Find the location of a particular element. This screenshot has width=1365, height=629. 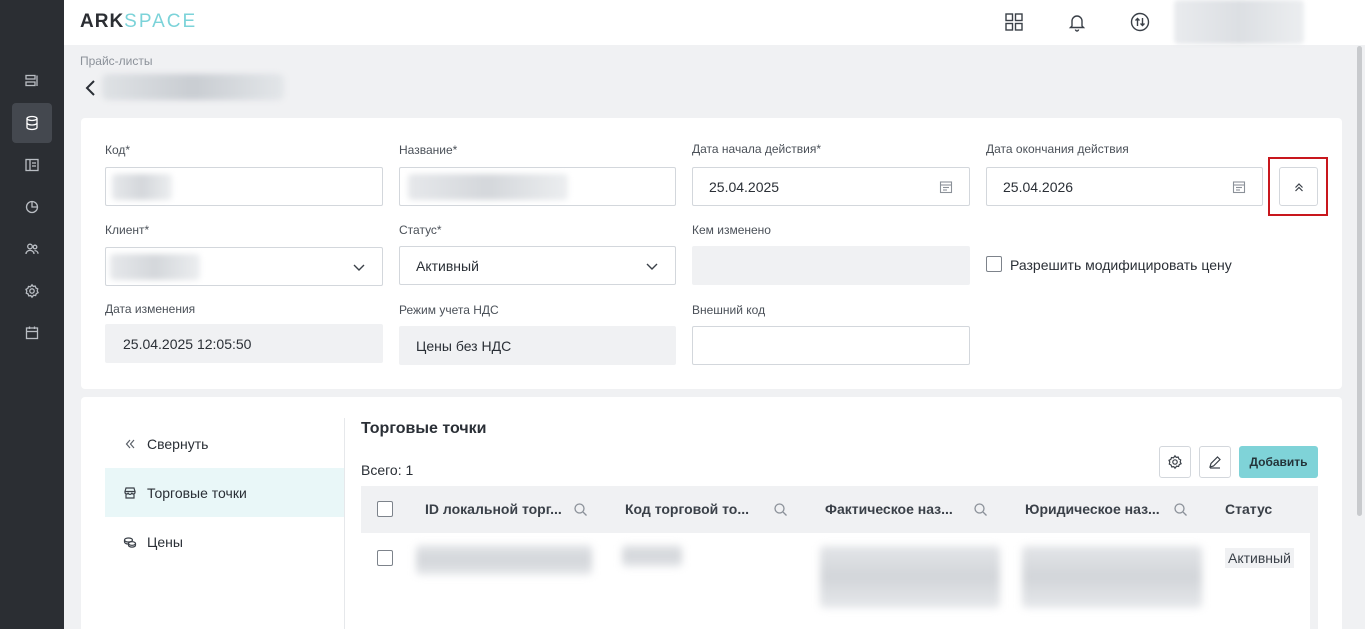

table-cell-actual-name is located at coordinates (910, 577).